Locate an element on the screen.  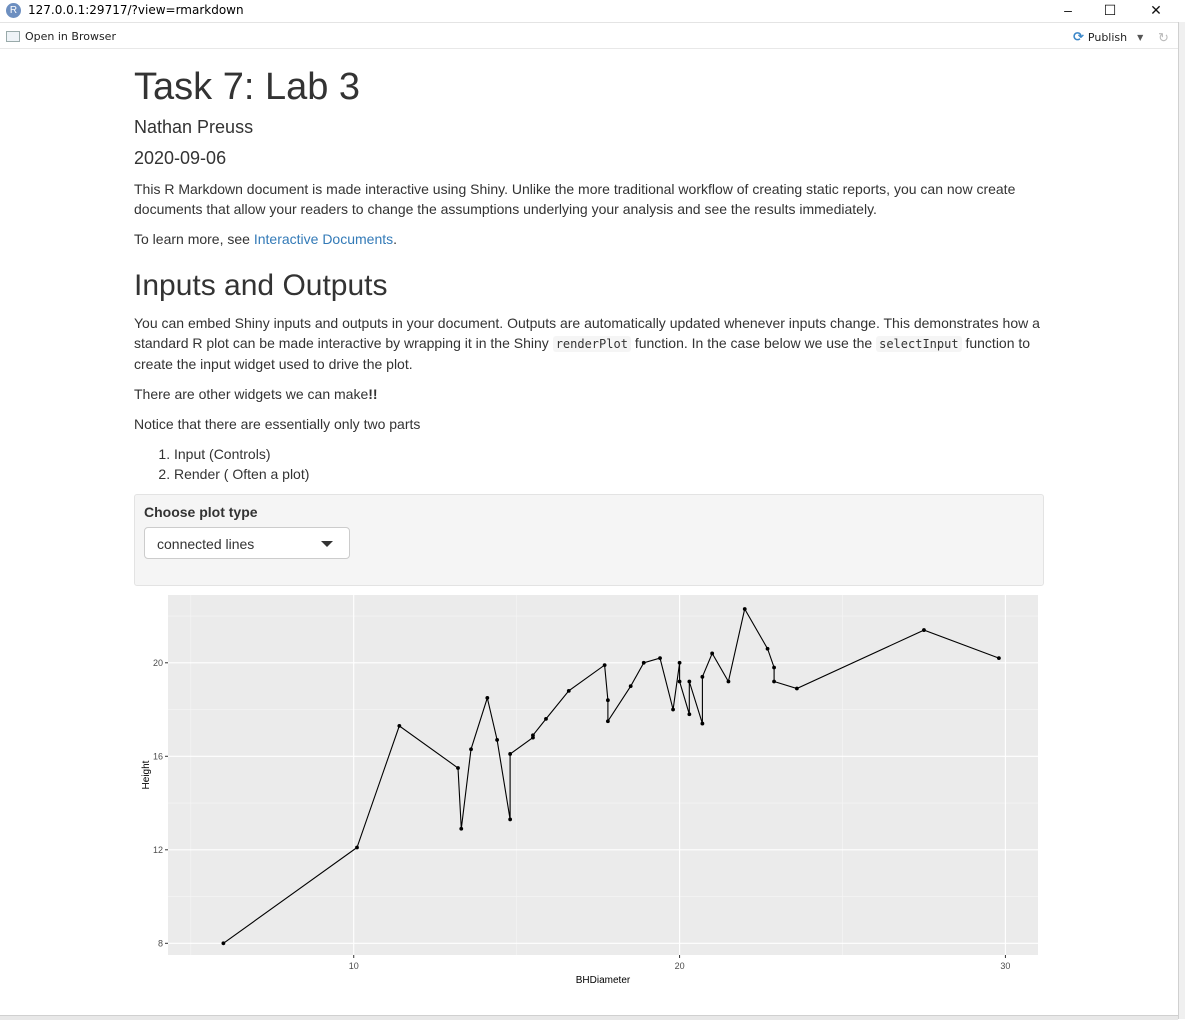
maximize-icon: ☐ is located at coordinates (1110, 11).